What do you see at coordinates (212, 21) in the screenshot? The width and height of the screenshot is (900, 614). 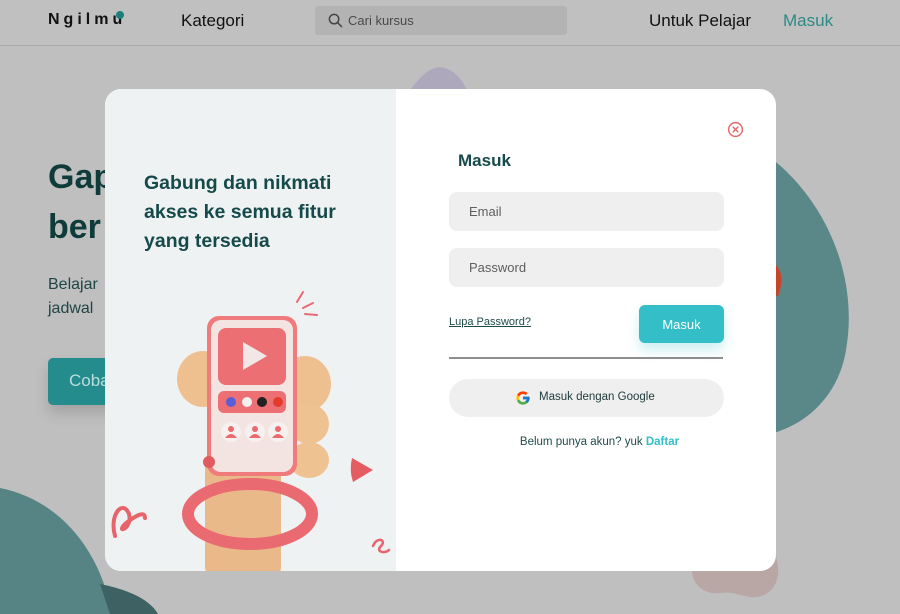 I see `nav-kategori: Kategori` at bounding box center [212, 21].